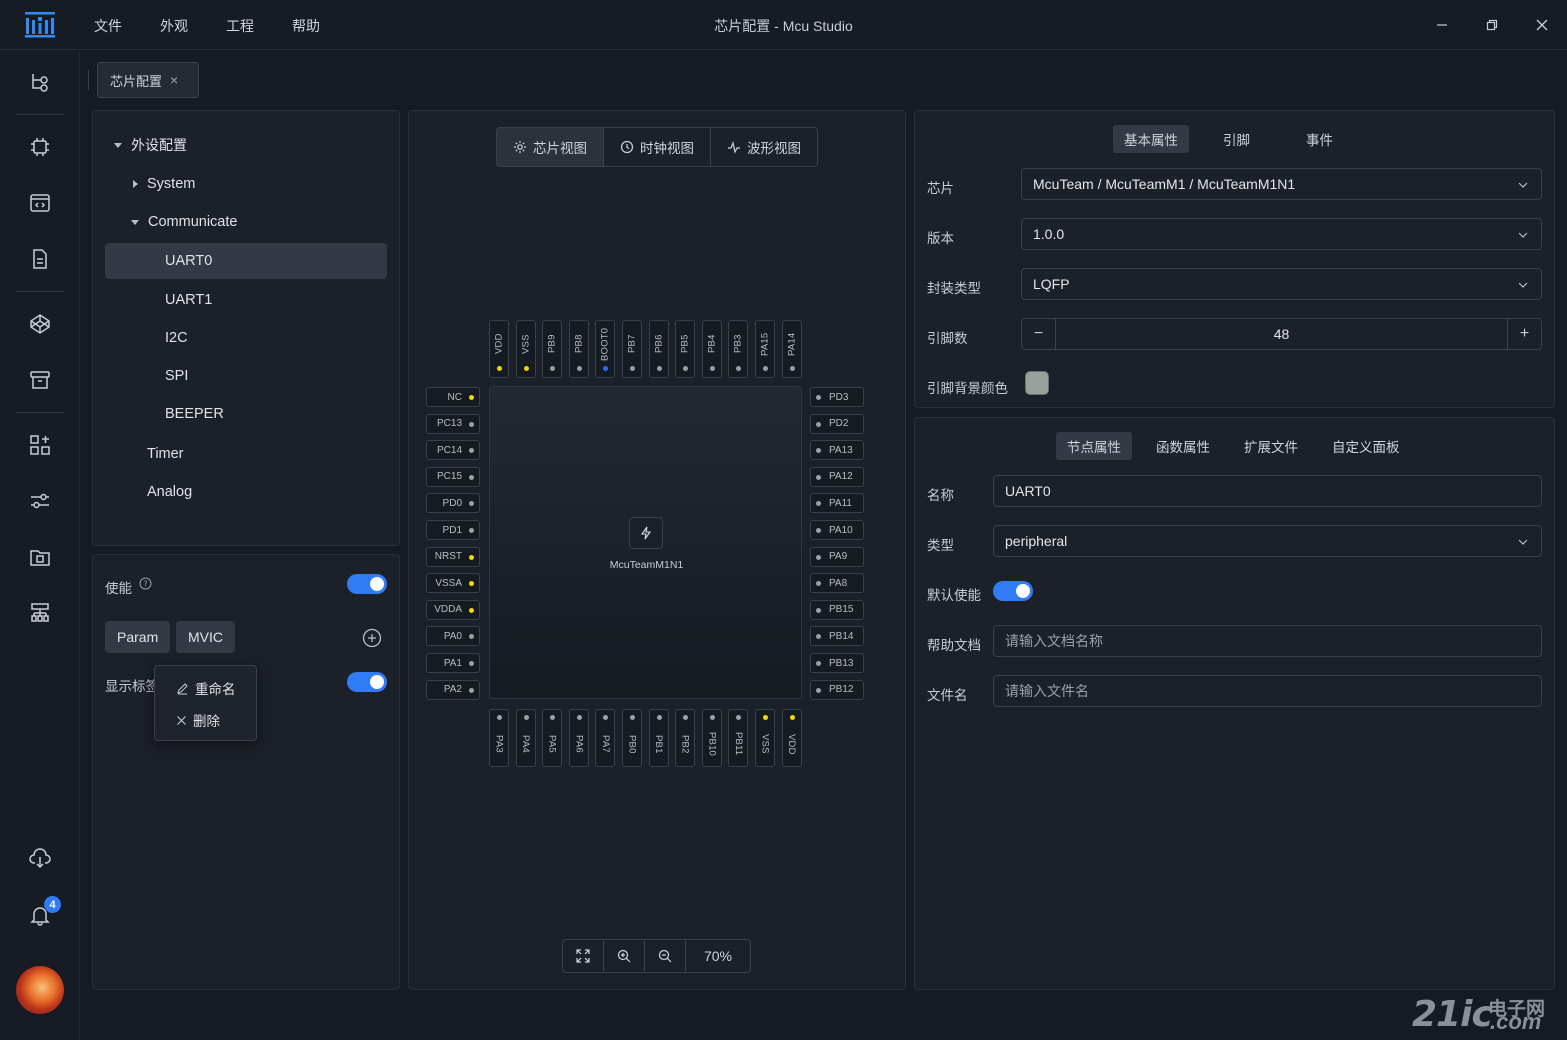  I want to click on minimize-button, so click(1442, 25).